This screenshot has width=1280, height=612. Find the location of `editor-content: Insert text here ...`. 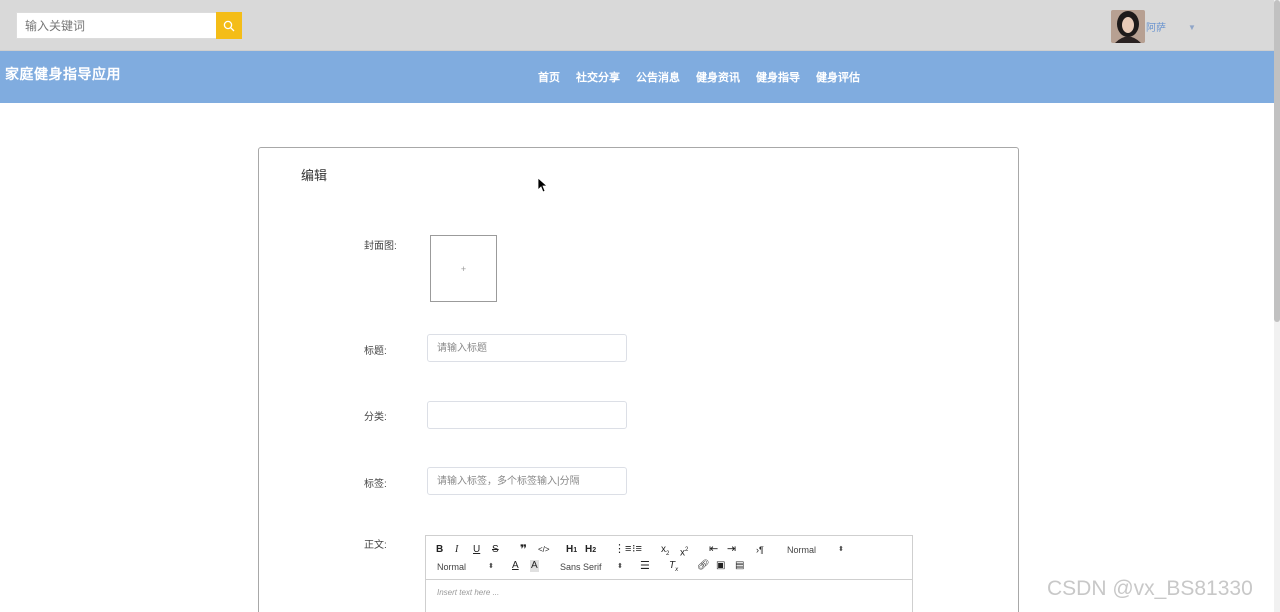

editor-content: Insert text here ... is located at coordinates (468, 592).